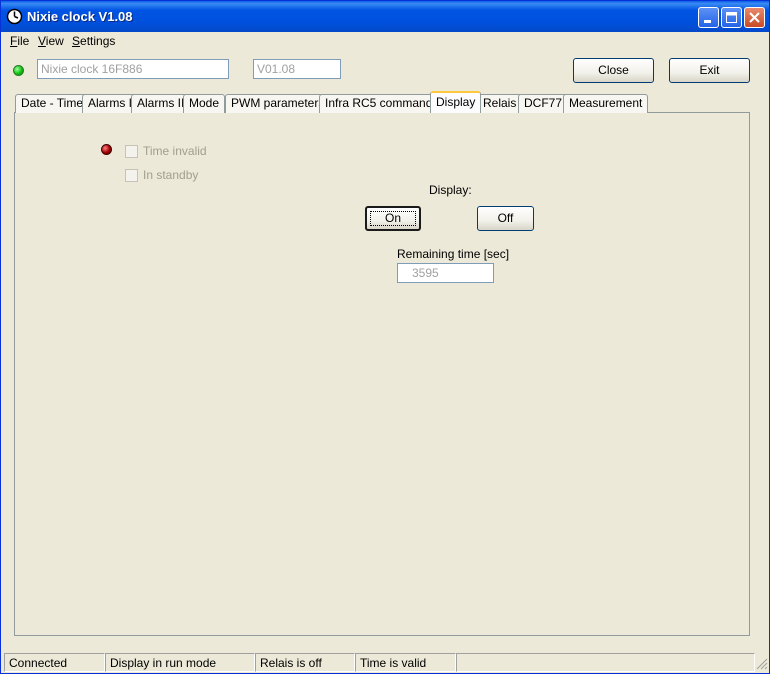 The width and height of the screenshot is (770, 674). What do you see at coordinates (18, 70) in the screenshot?
I see `connection-led` at bounding box center [18, 70].